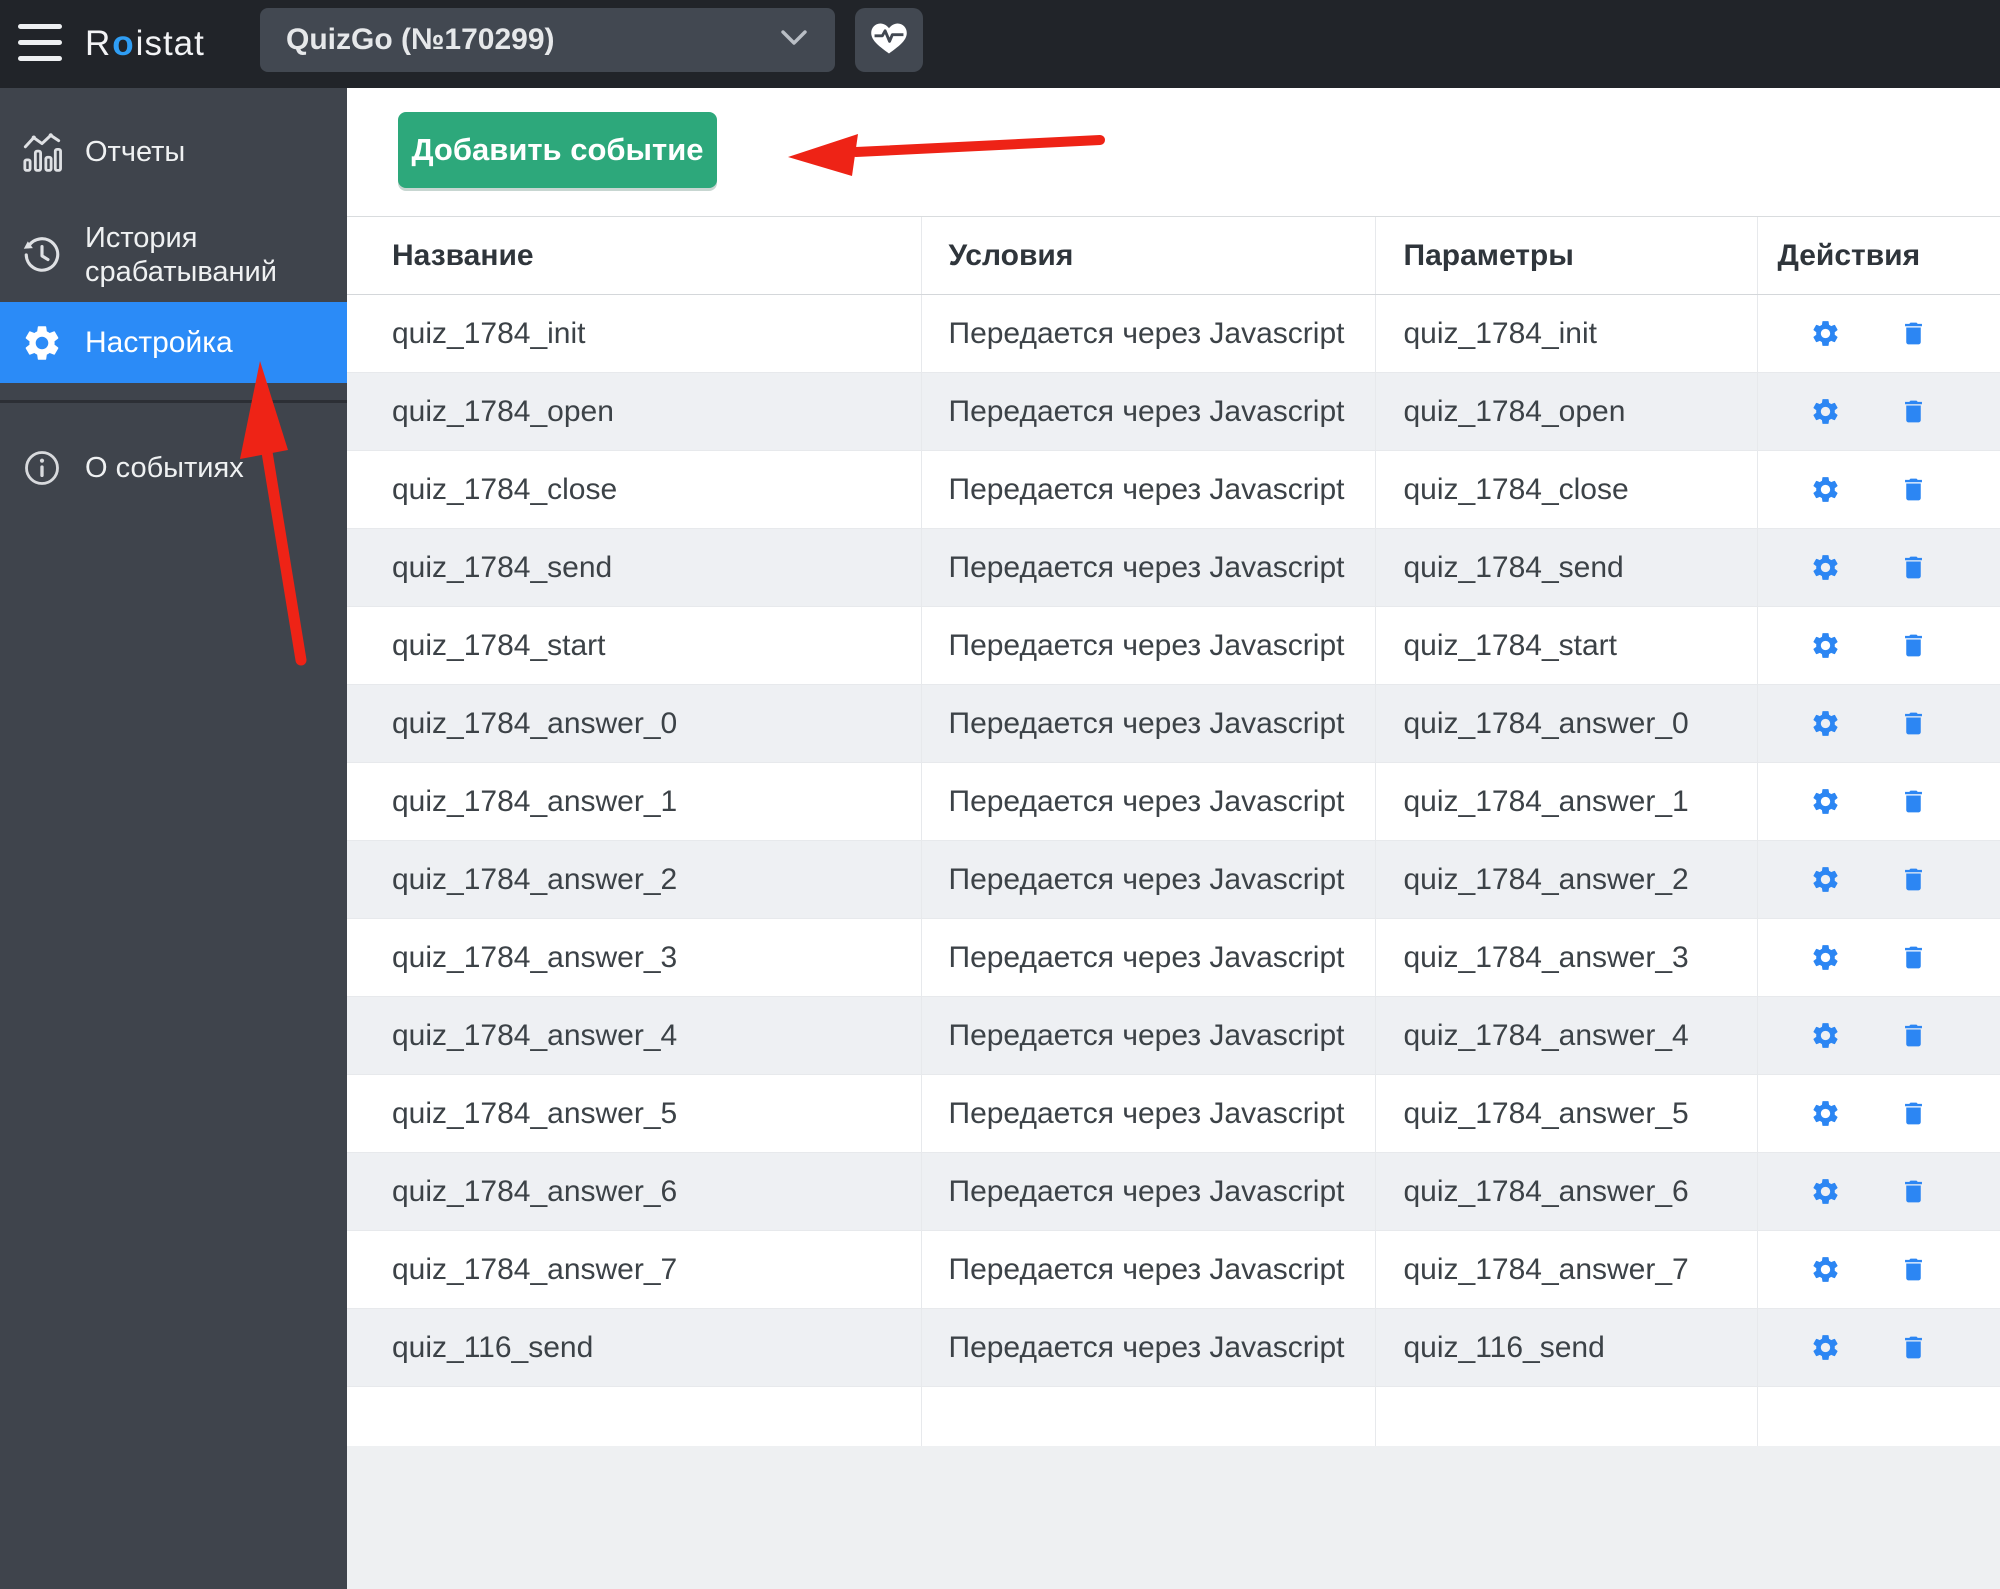 The width and height of the screenshot is (2000, 1589). Describe the element at coordinates (557, 150) in the screenshot. I see `add-event-button: Добавить событие` at that location.